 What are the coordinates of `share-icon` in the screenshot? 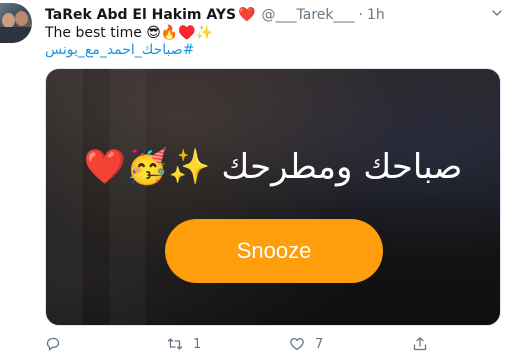 It's located at (420, 344).